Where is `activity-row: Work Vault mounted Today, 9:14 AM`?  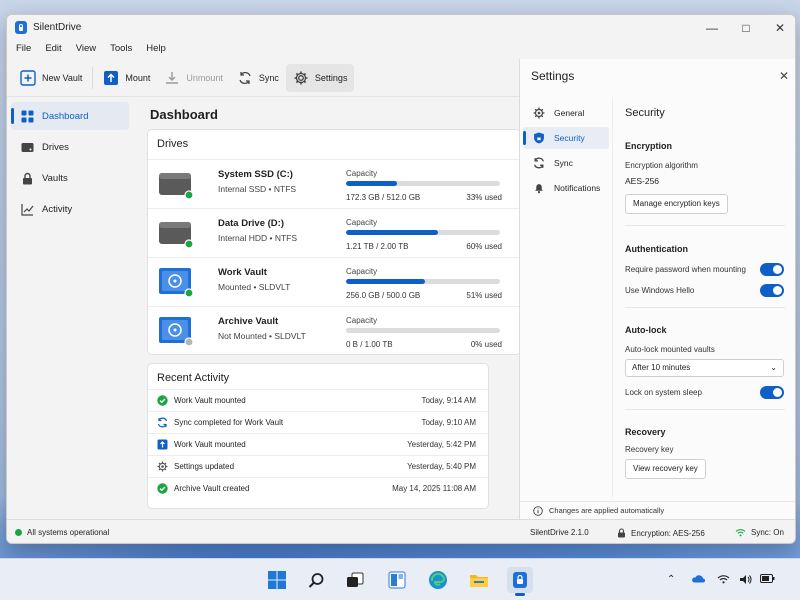
activity-row: Work Vault mounted Today, 9:14 AM is located at coordinates (318, 400).